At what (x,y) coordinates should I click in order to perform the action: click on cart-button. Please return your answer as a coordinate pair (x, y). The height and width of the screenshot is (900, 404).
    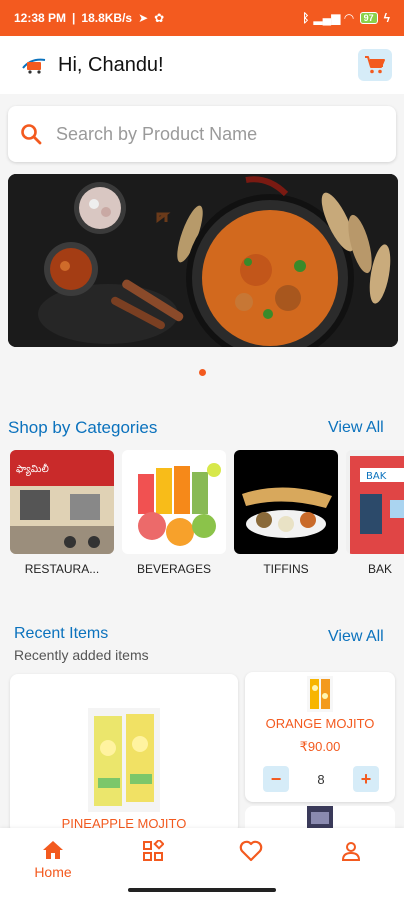
    Looking at the image, I should click on (375, 65).